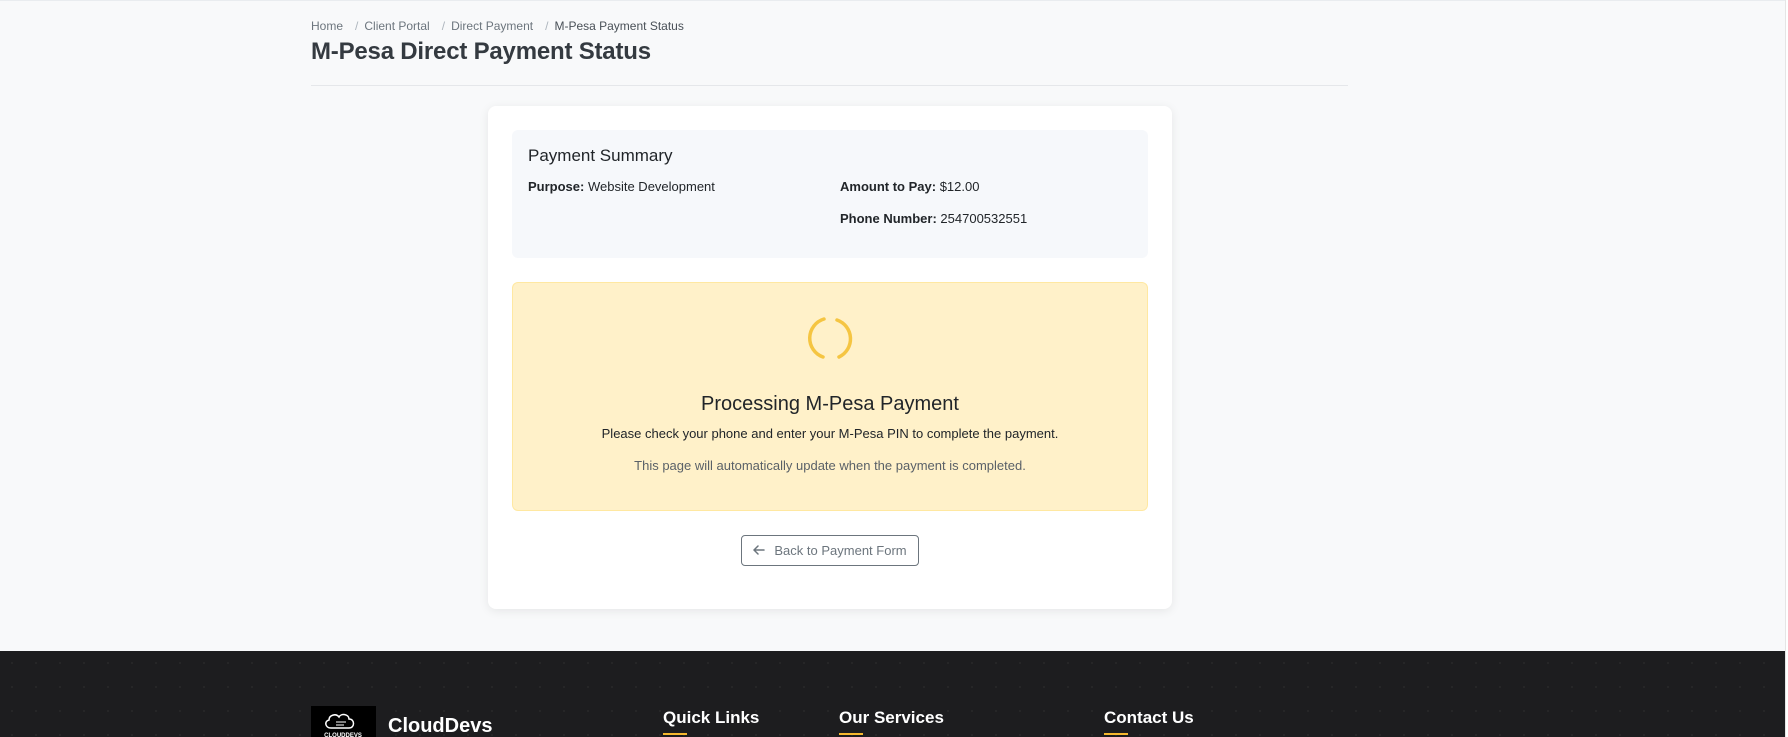 This screenshot has width=1788, height=737. What do you see at coordinates (481, 51) in the screenshot?
I see `page-title: M-Pesa Direct Payment Status` at bounding box center [481, 51].